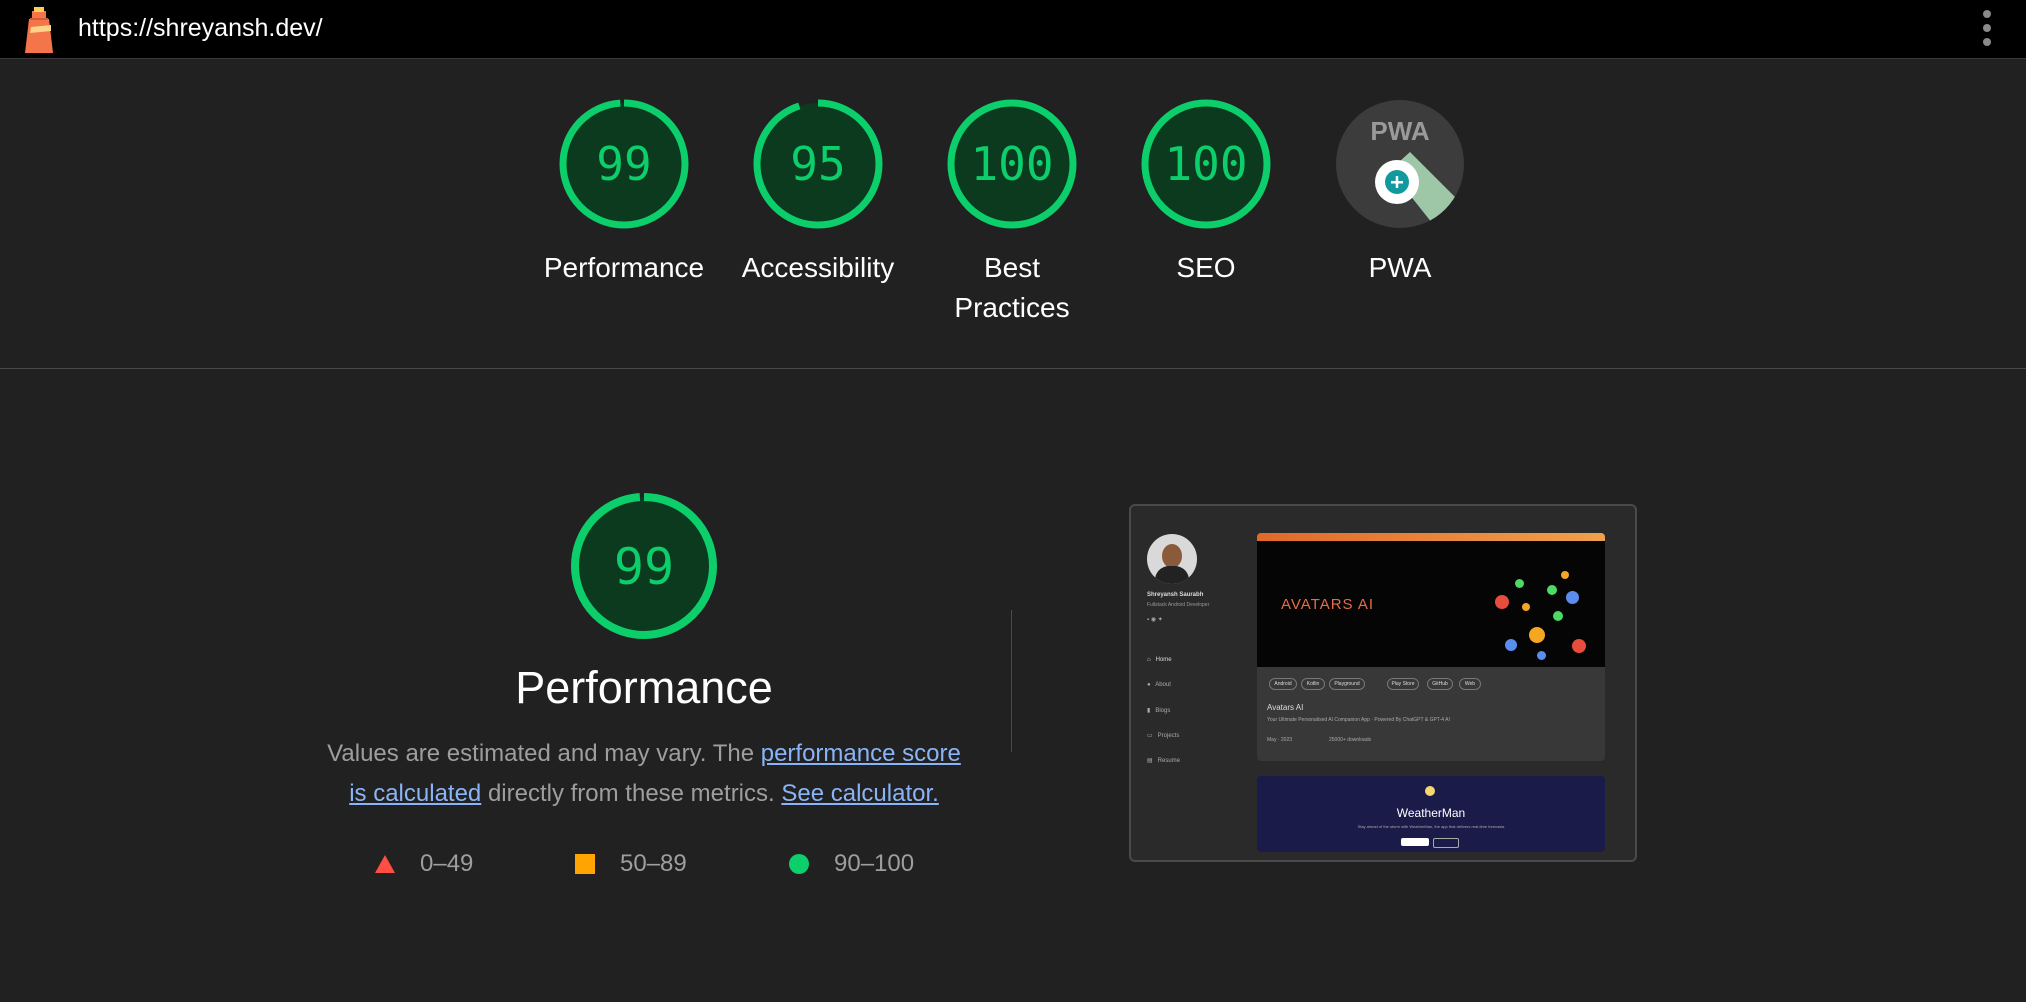 Image resolution: width=2026 pixels, height=1002 pixels. I want to click on score-pwa: PWA PWA, so click(1400, 193).